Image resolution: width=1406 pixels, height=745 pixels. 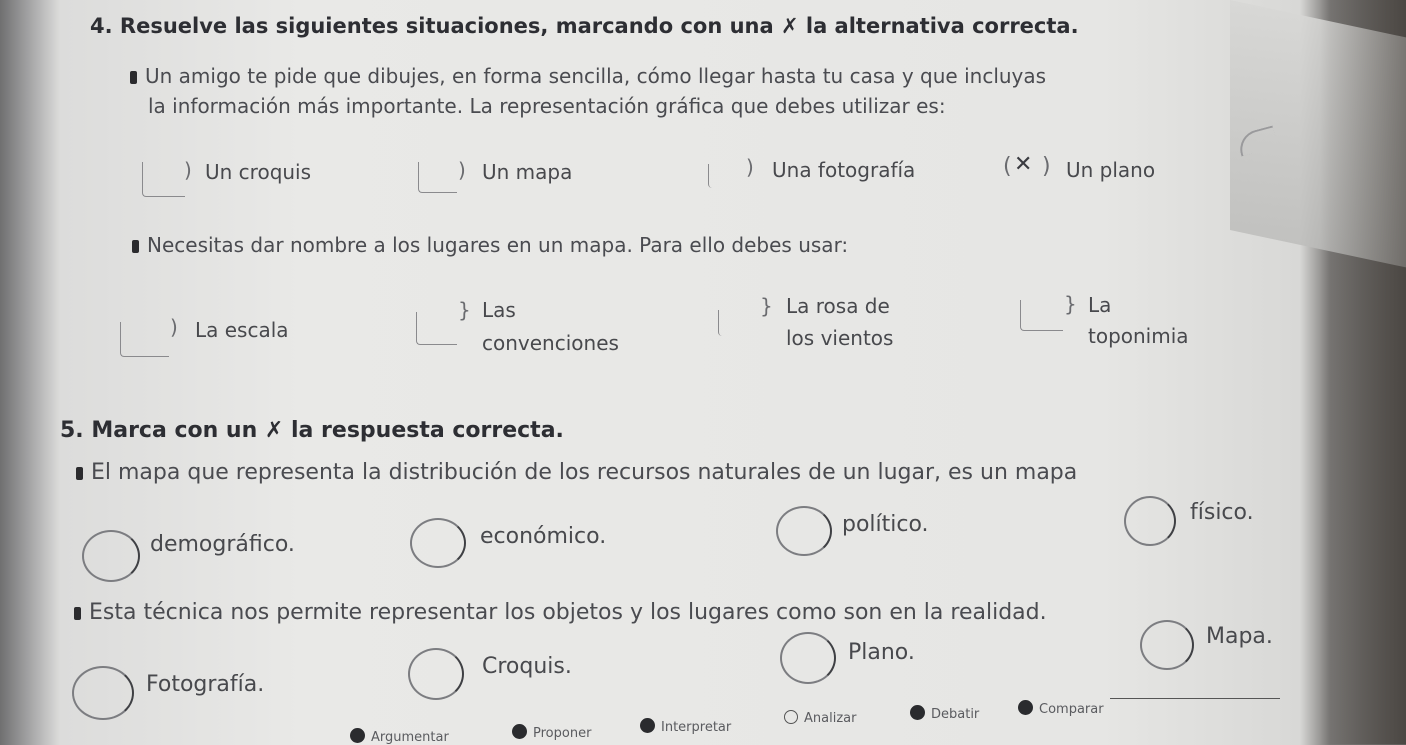 I want to click on footer-skill-comparar-label: Comparar, so click(x=1071, y=709).